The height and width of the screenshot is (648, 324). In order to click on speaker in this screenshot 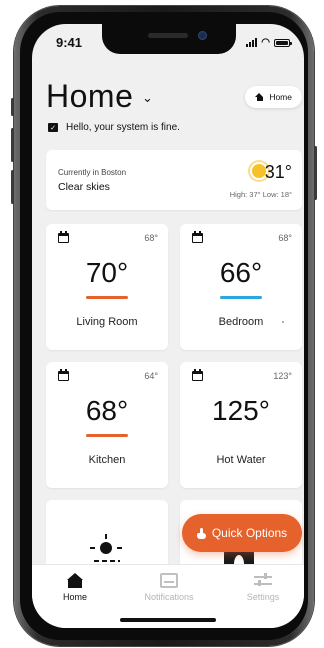, I will do `click(168, 35)`.